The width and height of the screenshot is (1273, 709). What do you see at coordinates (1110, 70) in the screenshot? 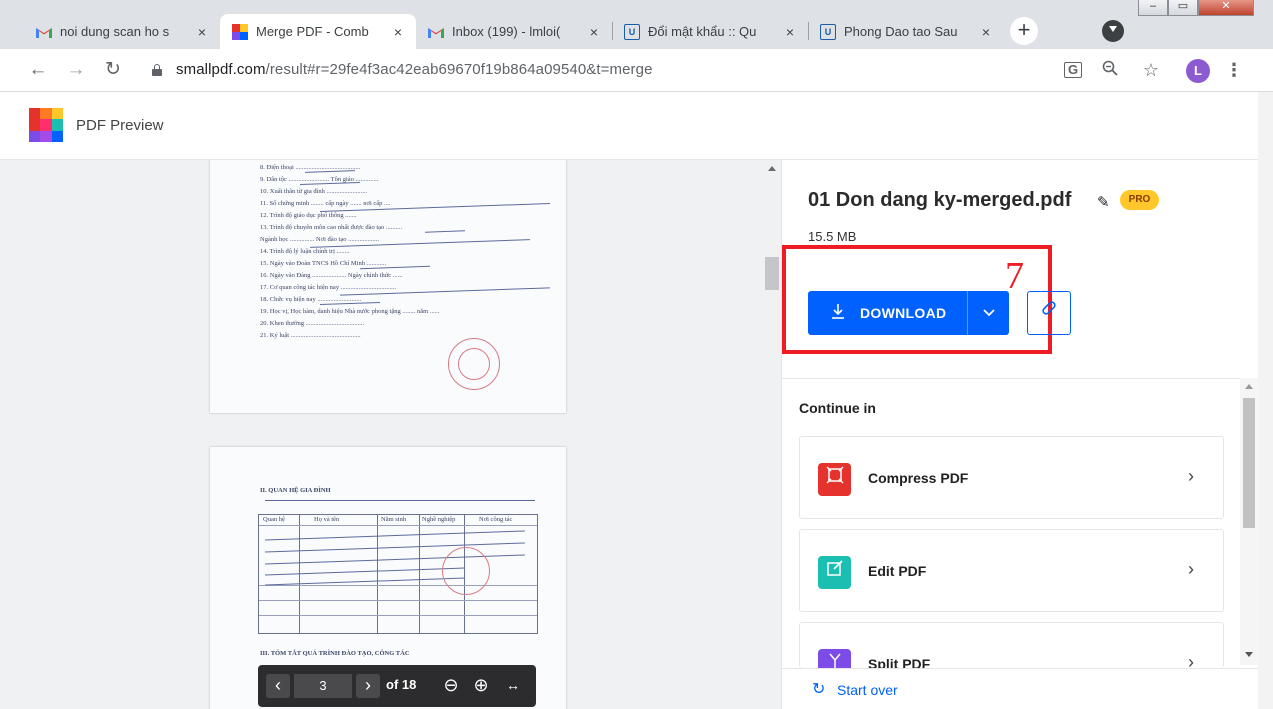
I see `zoom-icon` at bounding box center [1110, 70].